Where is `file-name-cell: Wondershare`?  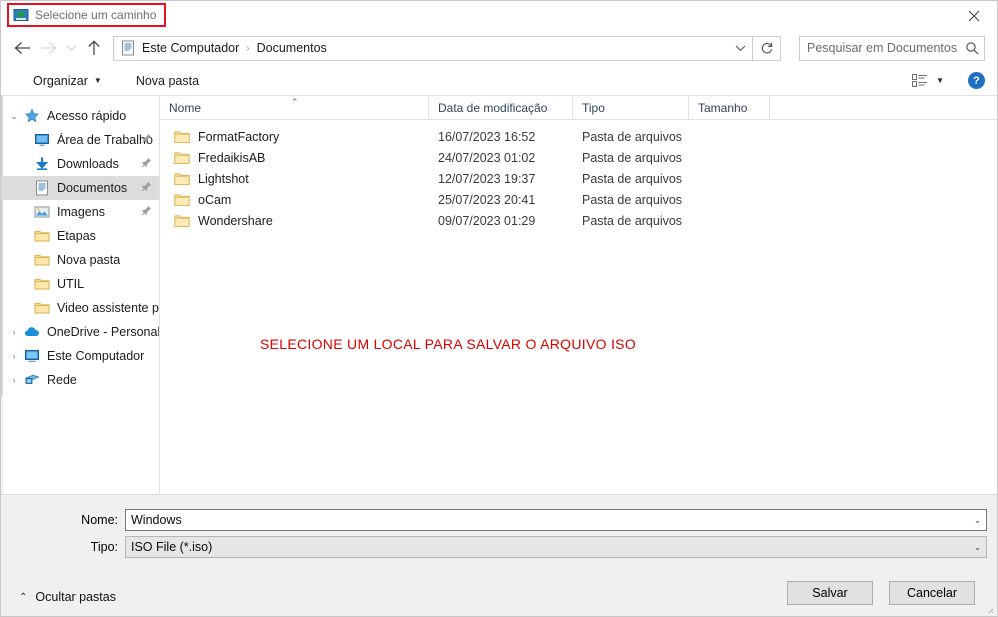
file-name-cell: Wondershare is located at coordinates (294, 221).